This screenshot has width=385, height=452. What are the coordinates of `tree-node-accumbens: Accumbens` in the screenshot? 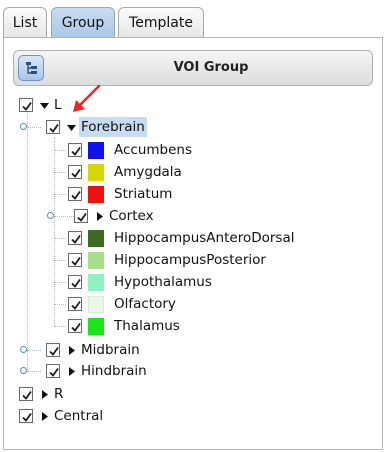 It's located at (131, 150).